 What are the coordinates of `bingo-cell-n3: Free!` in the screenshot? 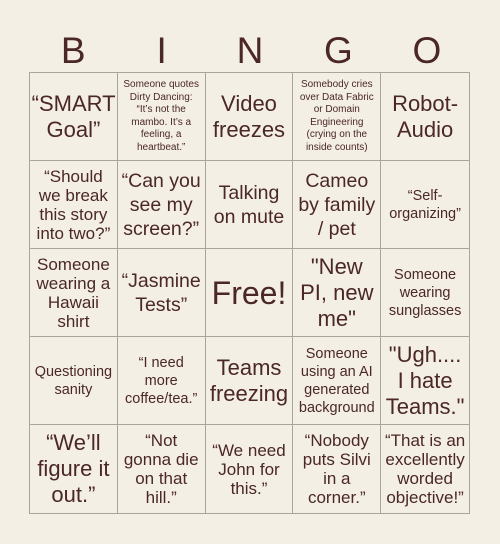 It's located at (249, 293).